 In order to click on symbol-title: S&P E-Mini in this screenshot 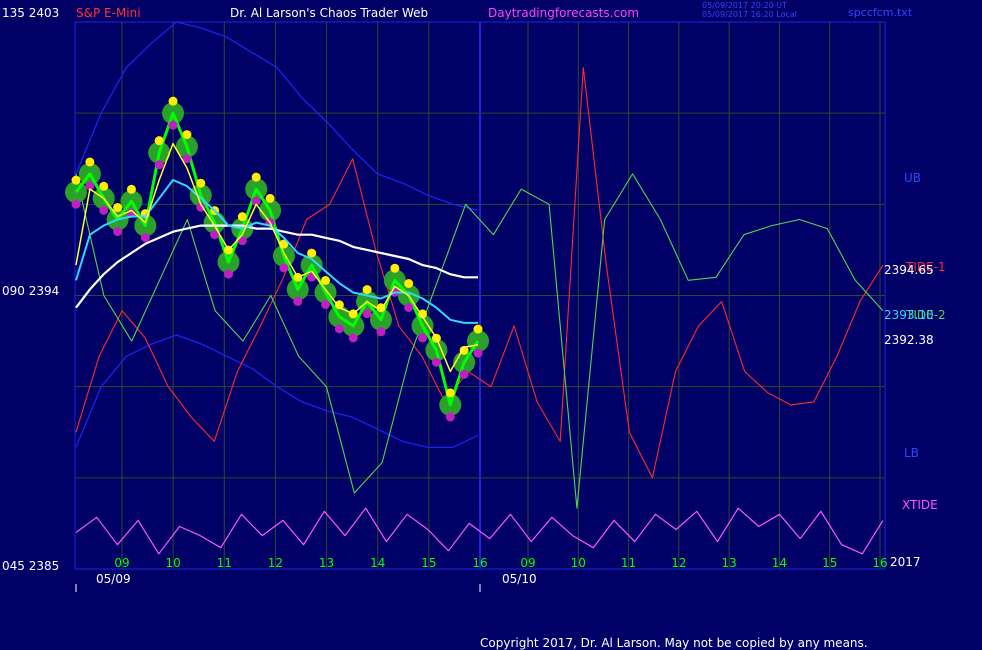, I will do `click(108, 13)`.